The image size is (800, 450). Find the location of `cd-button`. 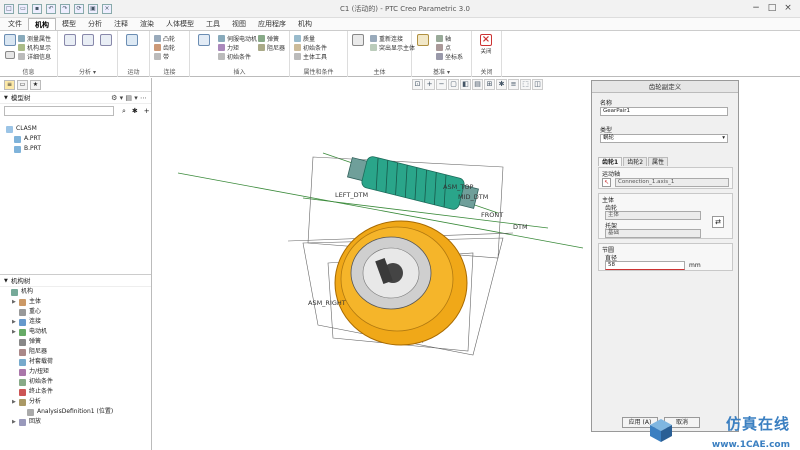

cd-button is located at coordinates (10, 55).